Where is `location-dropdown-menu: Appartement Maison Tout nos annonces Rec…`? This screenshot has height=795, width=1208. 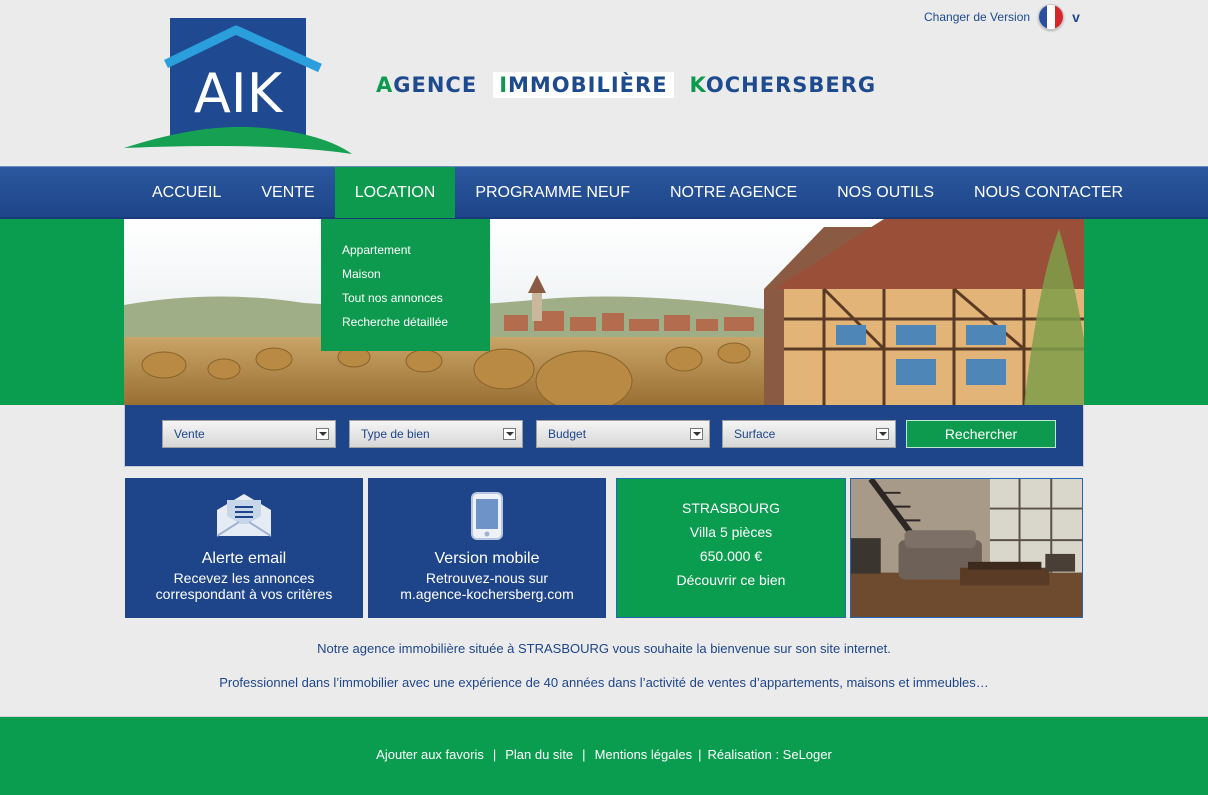
location-dropdown-menu: Appartement Maison Tout nos annonces Rec… is located at coordinates (405, 285).